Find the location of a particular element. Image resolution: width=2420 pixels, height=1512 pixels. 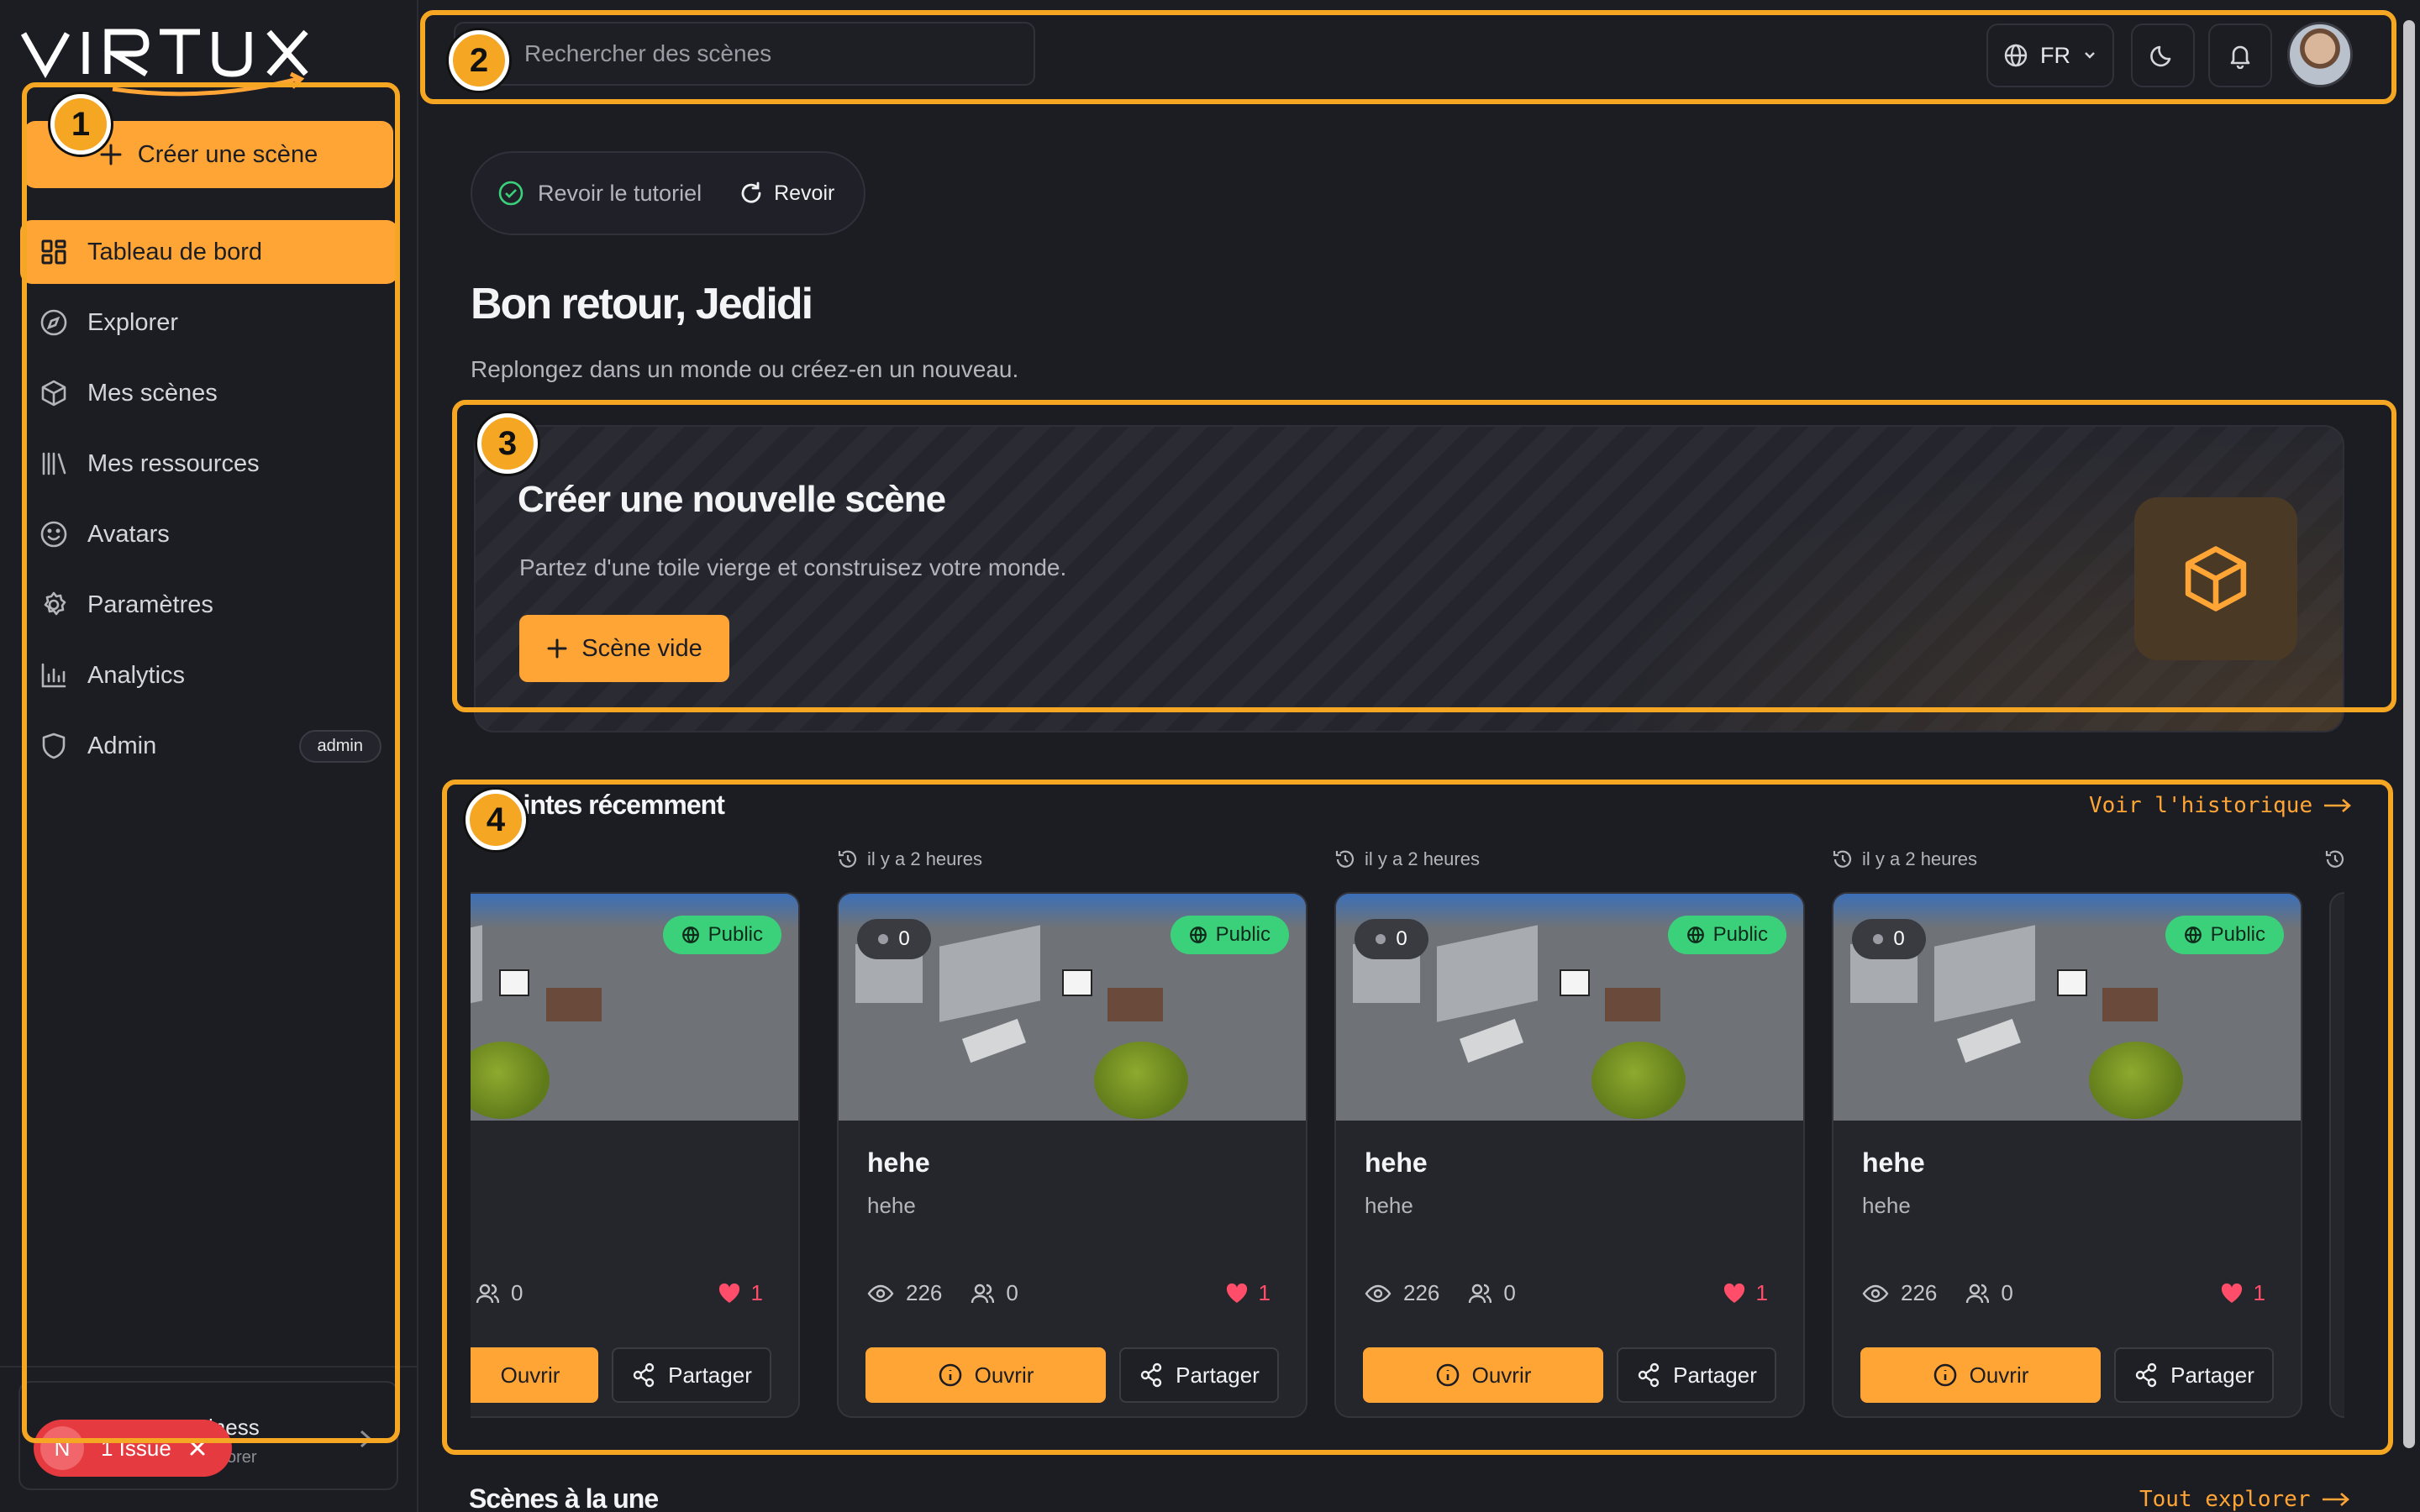

card-stats: 0 is located at coordinates (499, 1293).